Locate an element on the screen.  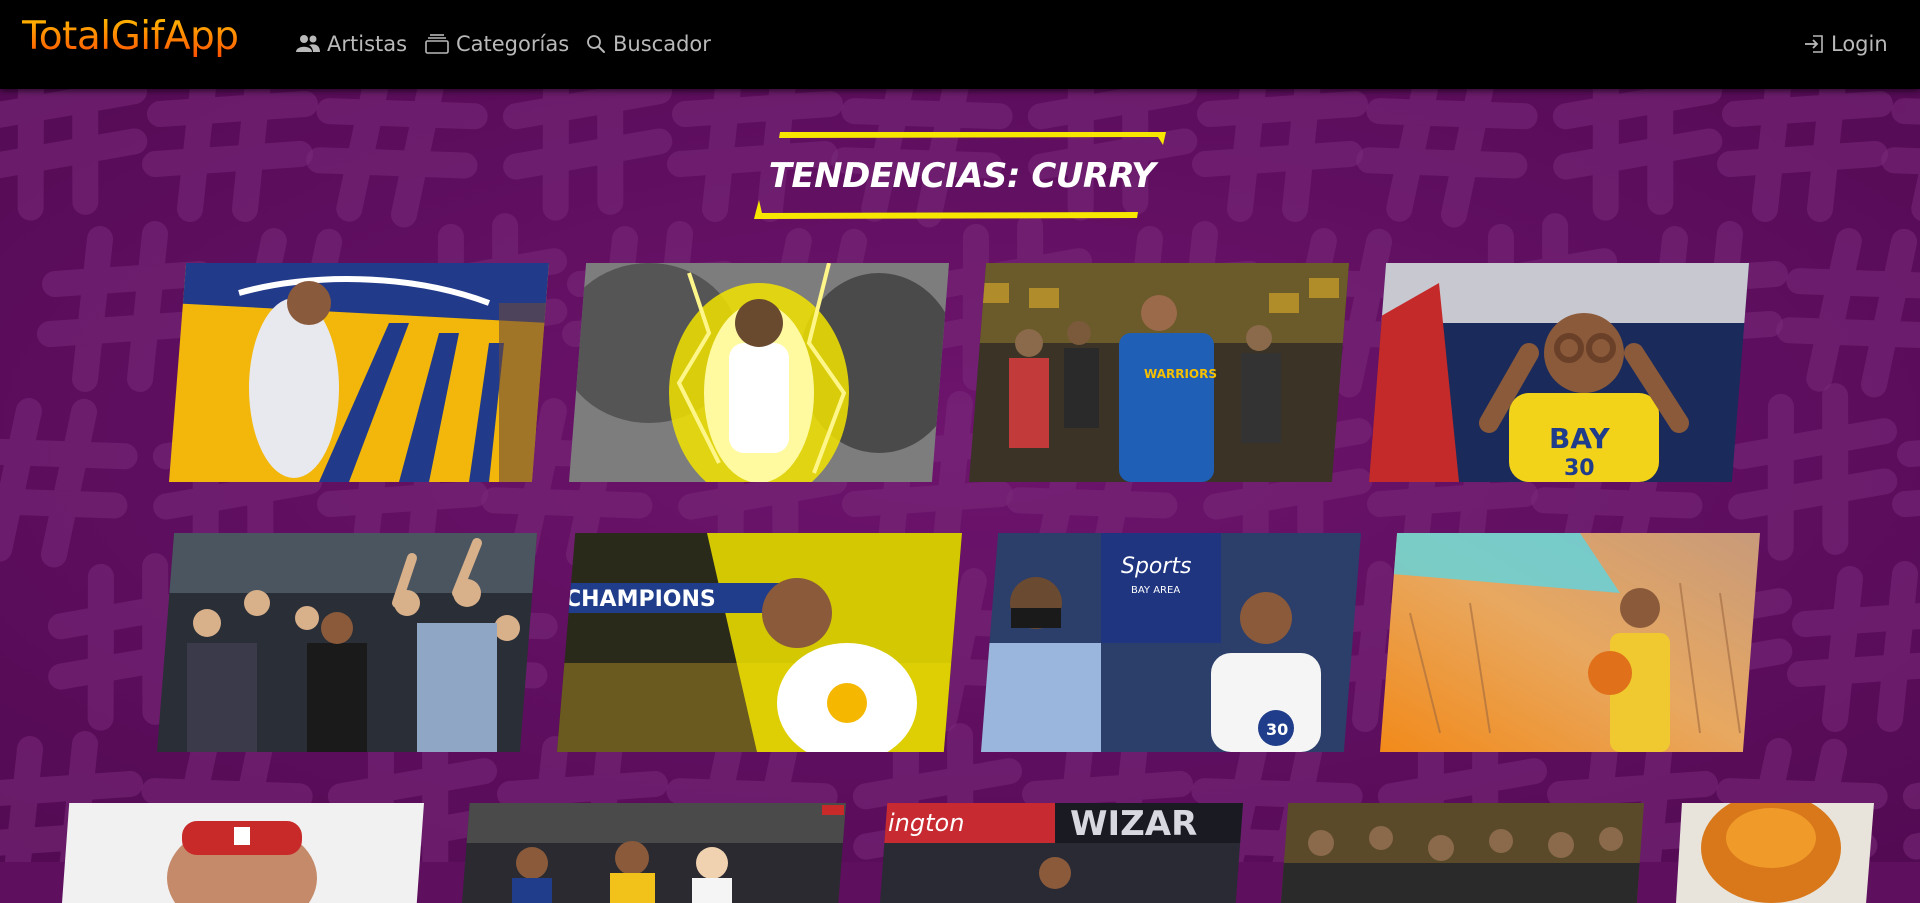
nav-artistas: Artistas is located at coordinates (351, 44).